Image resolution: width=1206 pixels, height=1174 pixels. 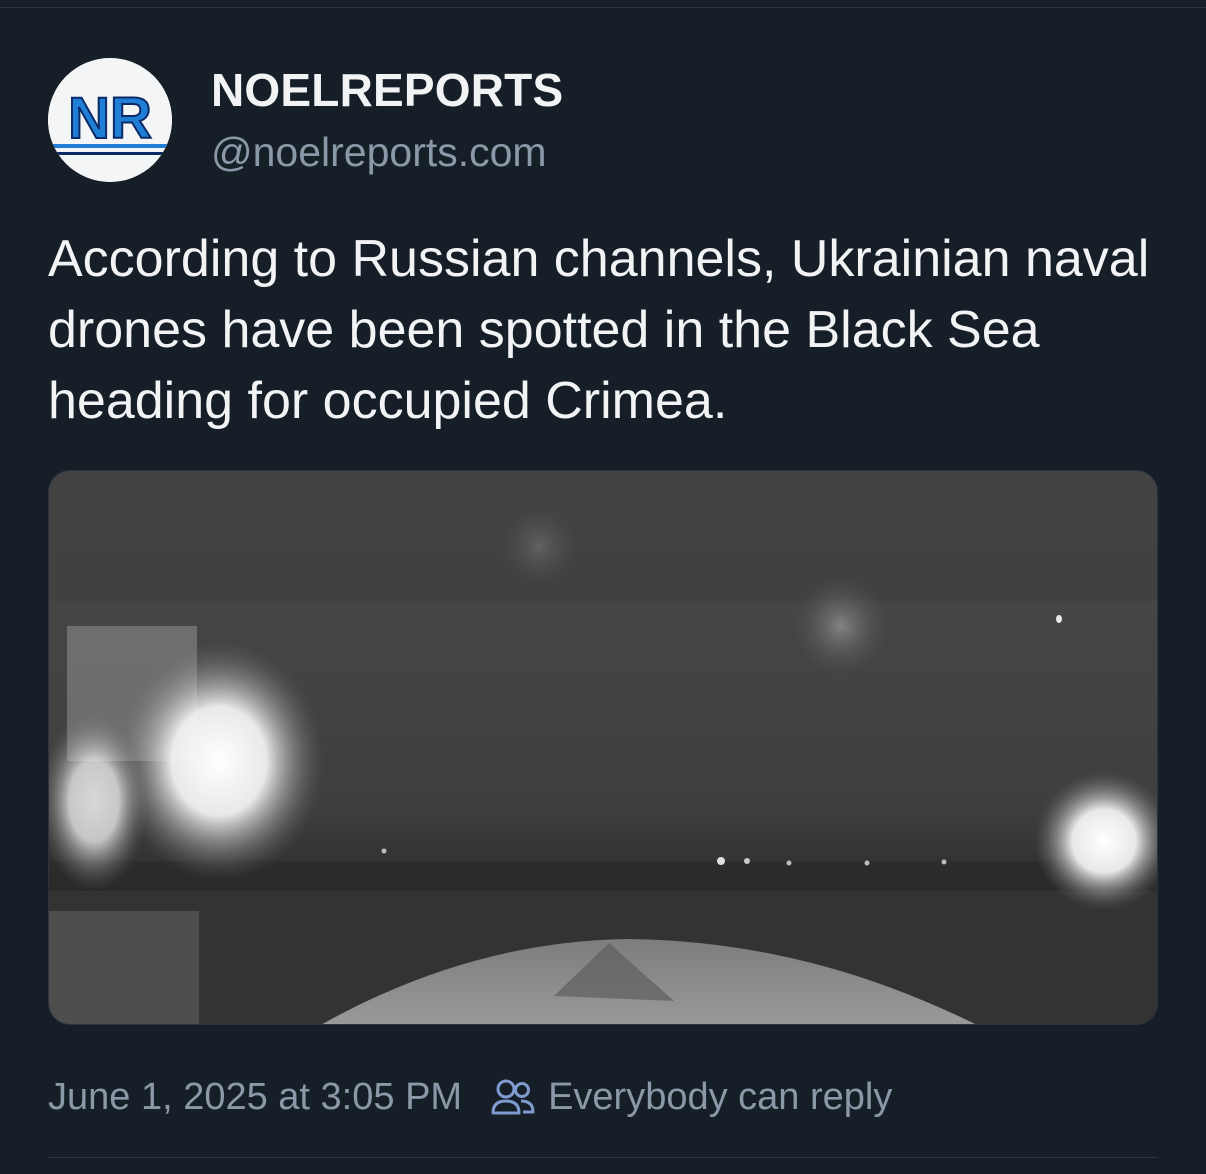 I want to click on bottom-divider, so click(x=603, y=1157).